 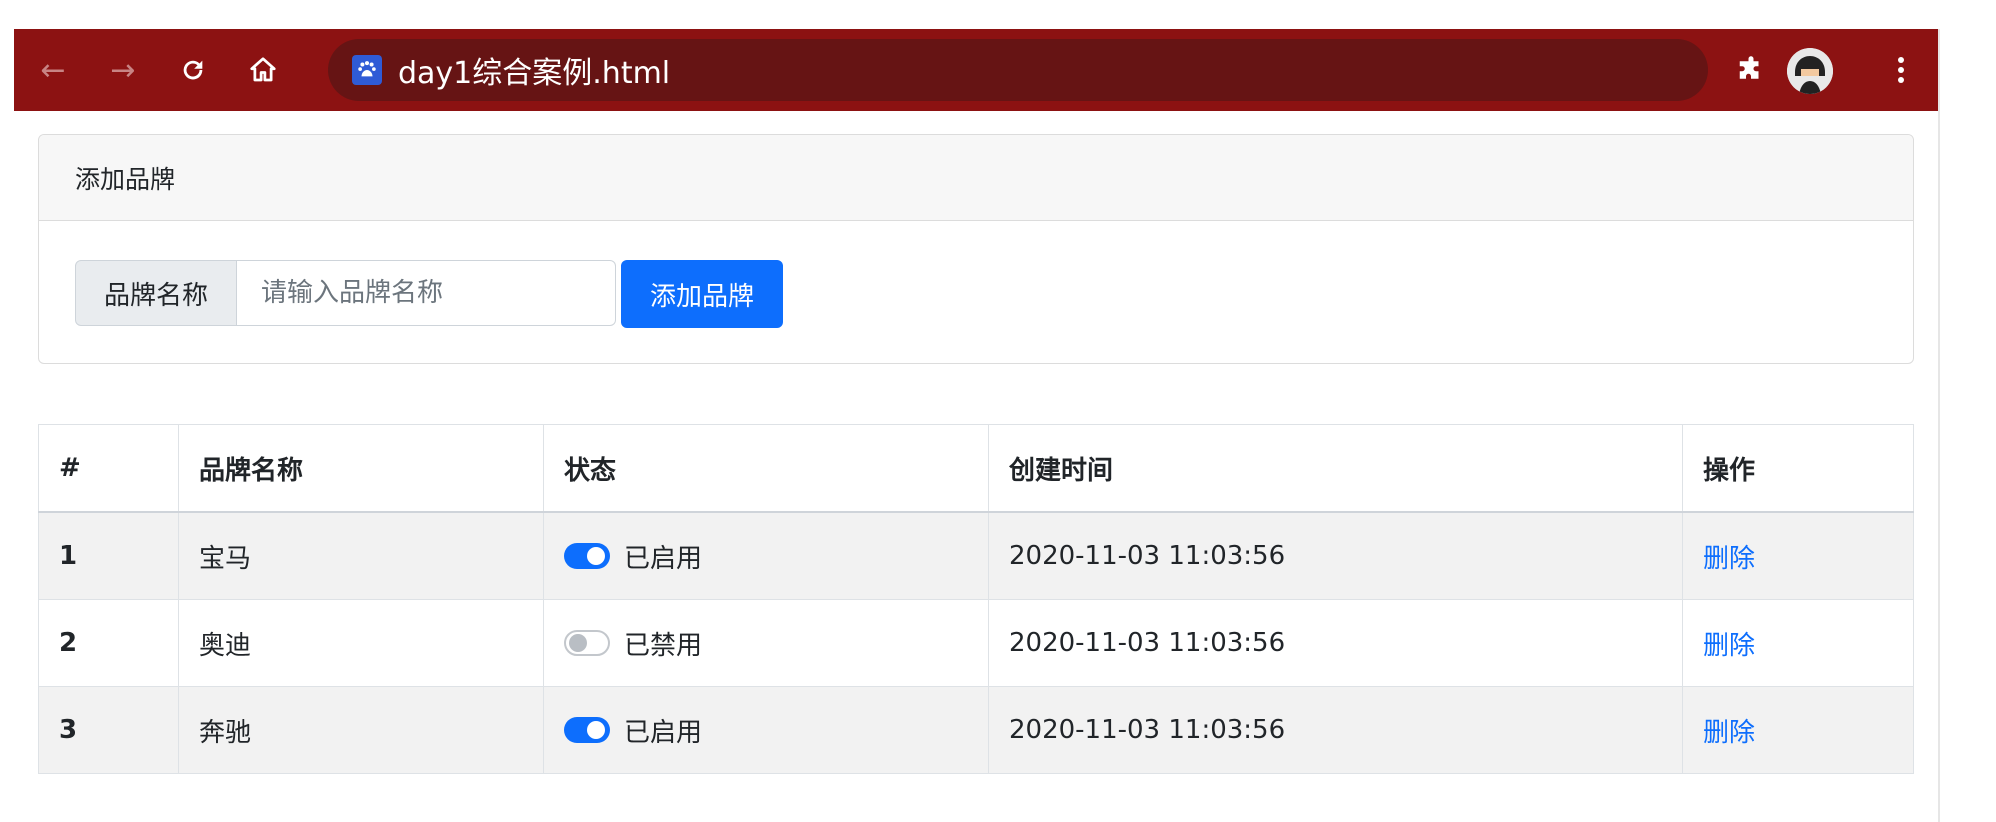 I want to click on card-header: 添加品牌, so click(x=976, y=178).